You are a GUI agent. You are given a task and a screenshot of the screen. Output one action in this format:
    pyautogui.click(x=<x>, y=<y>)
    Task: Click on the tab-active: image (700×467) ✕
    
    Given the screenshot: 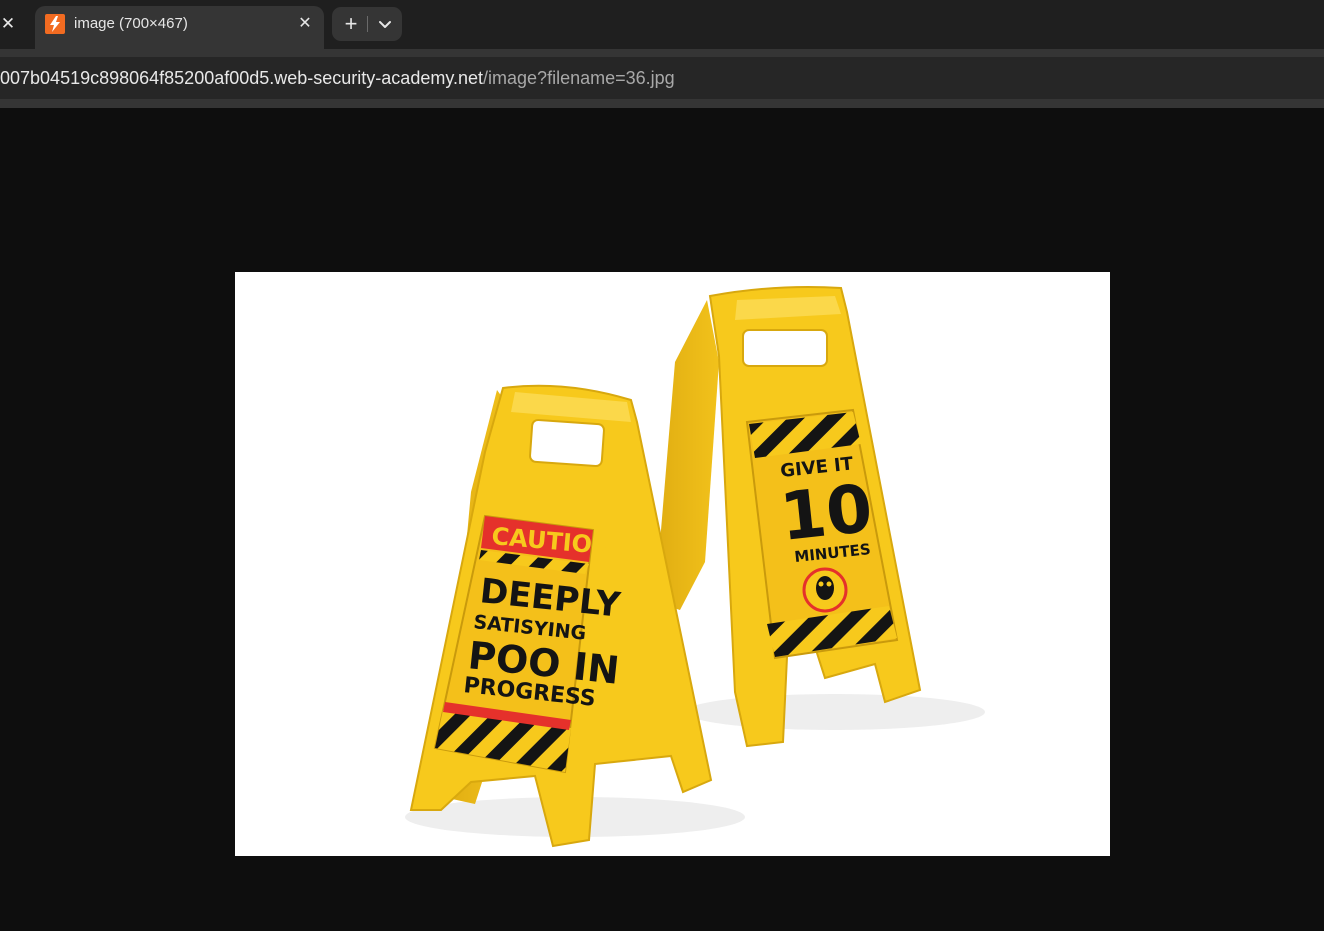 What is the action you would take?
    pyautogui.click(x=179, y=27)
    